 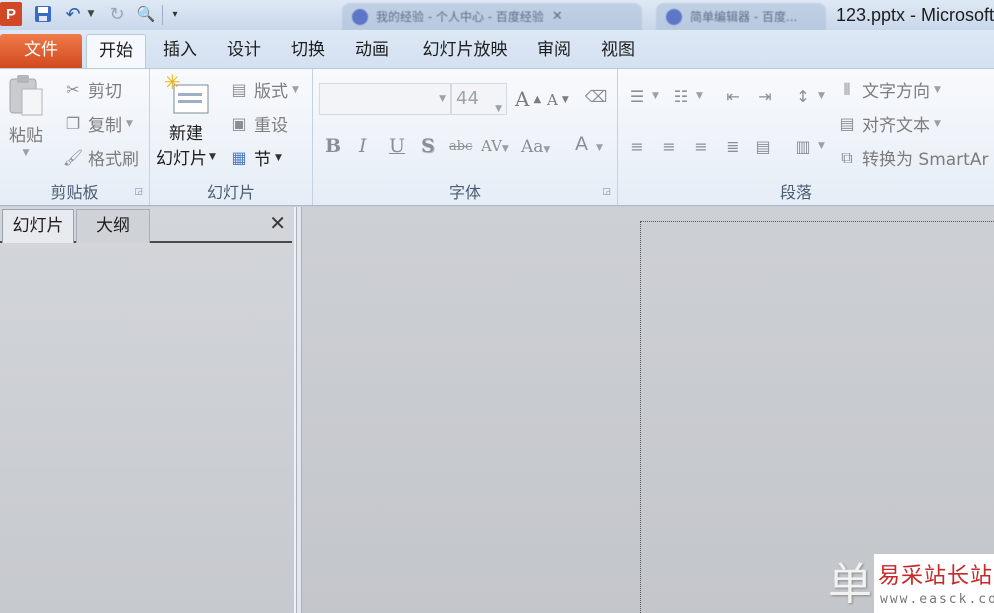 What do you see at coordinates (180, 51) in the screenshot?
I see `tab-insert: 插入` at bounding box center [180, 51].